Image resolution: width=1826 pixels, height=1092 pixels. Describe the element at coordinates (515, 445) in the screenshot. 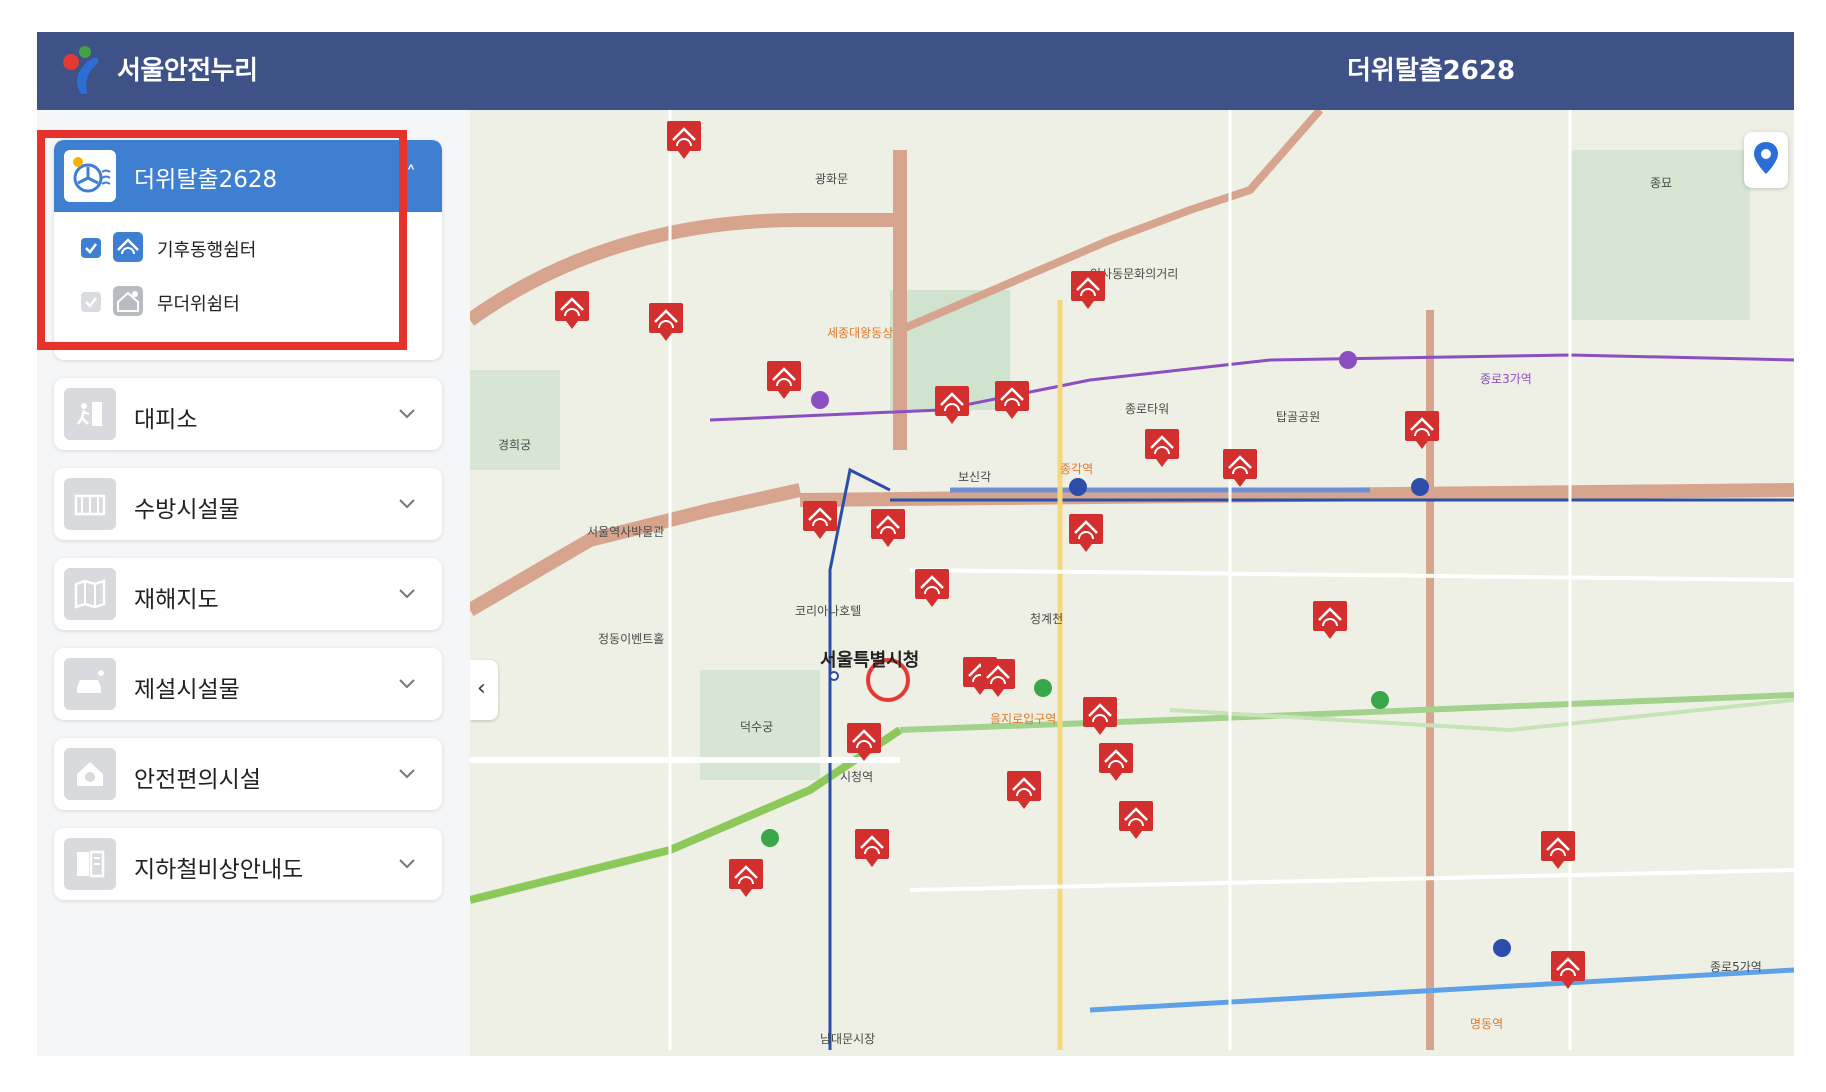

I see `map-label-gyeonghuigung: 경희궁` at that location.